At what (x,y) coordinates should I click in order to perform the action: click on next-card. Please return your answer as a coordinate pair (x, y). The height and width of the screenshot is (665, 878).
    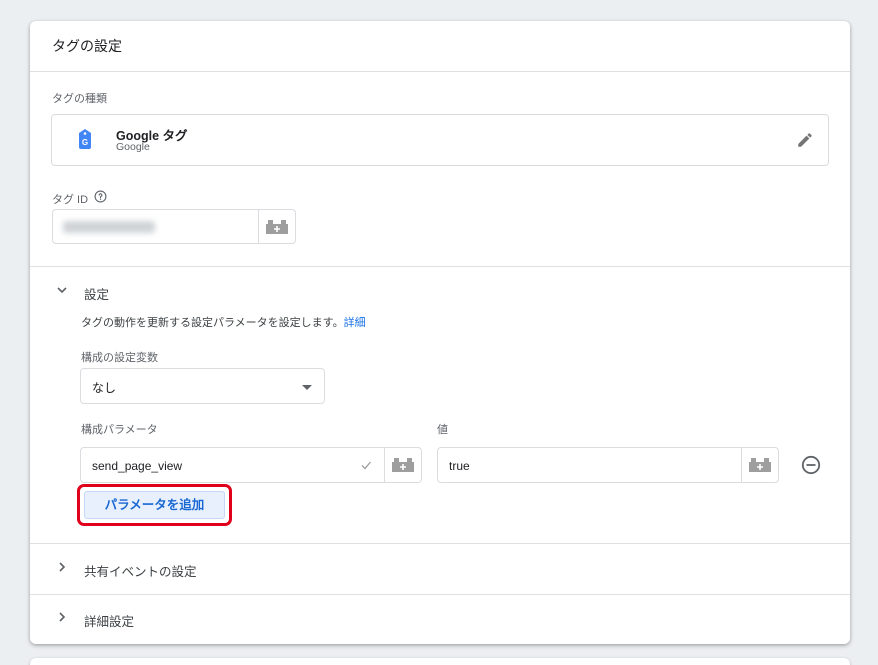
    Looking at the image, I should click on (440, 661).